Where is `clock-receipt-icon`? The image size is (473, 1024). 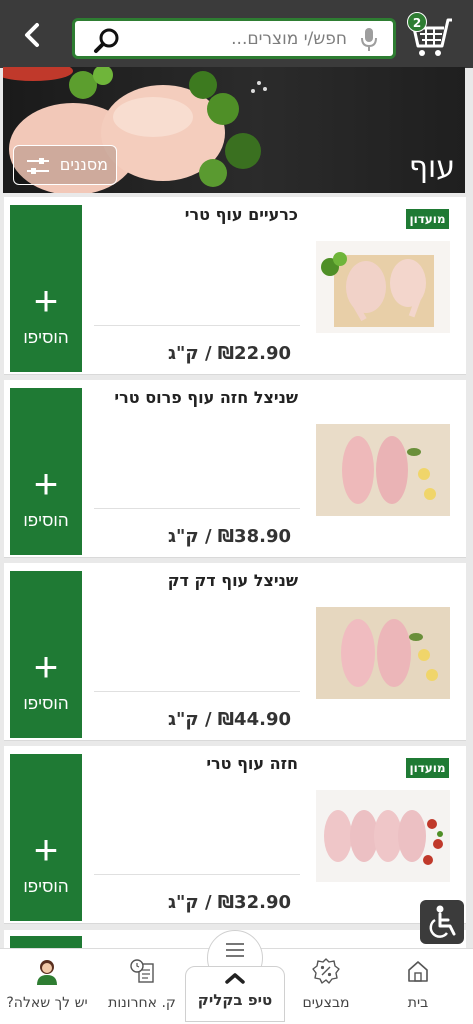 clock-receipt-icon is located at coordinates (142, 971).